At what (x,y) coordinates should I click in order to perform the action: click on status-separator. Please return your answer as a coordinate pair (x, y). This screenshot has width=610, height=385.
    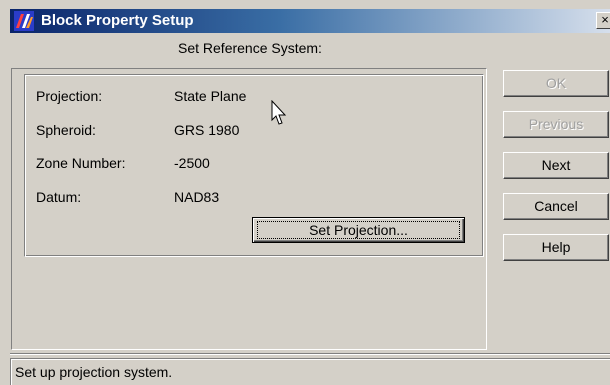
    Looking at the image, I should click on (310, 354).